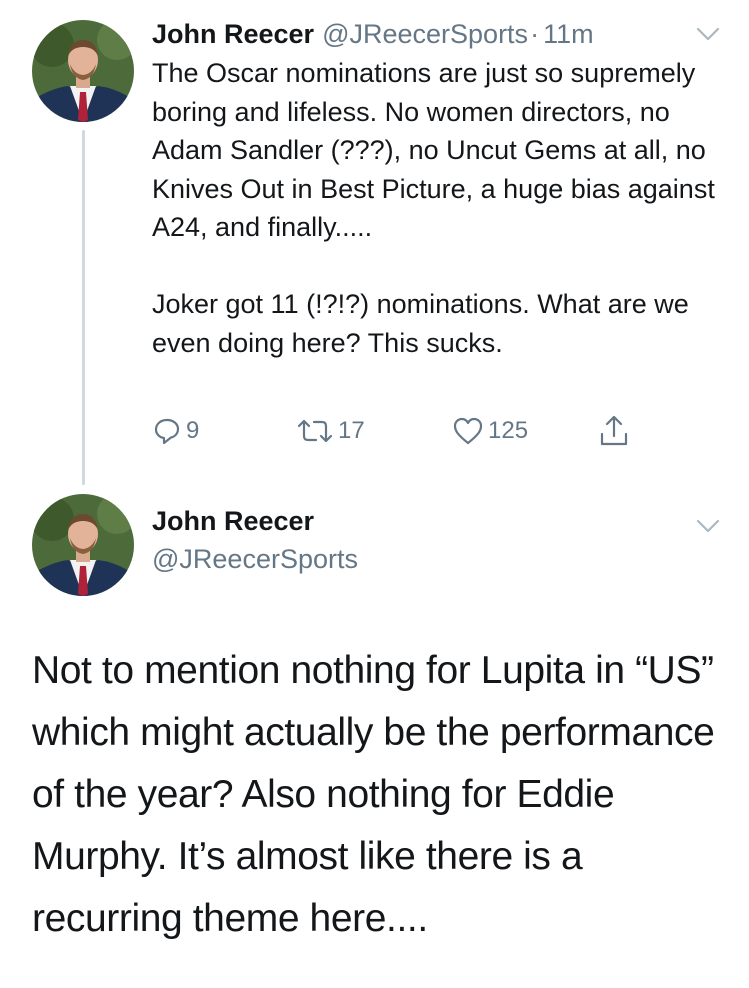 This screenshot has width=749, height=988. I want to click on tweet1-header: John Reecer @JReecerSports · 11m, so click(373, 34).